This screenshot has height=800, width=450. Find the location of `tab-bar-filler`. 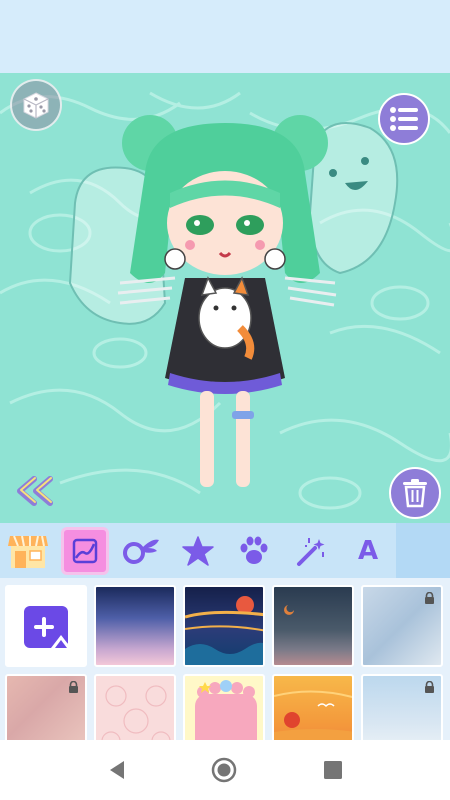

tab-bar-filler is located at coordinates (423, 550).